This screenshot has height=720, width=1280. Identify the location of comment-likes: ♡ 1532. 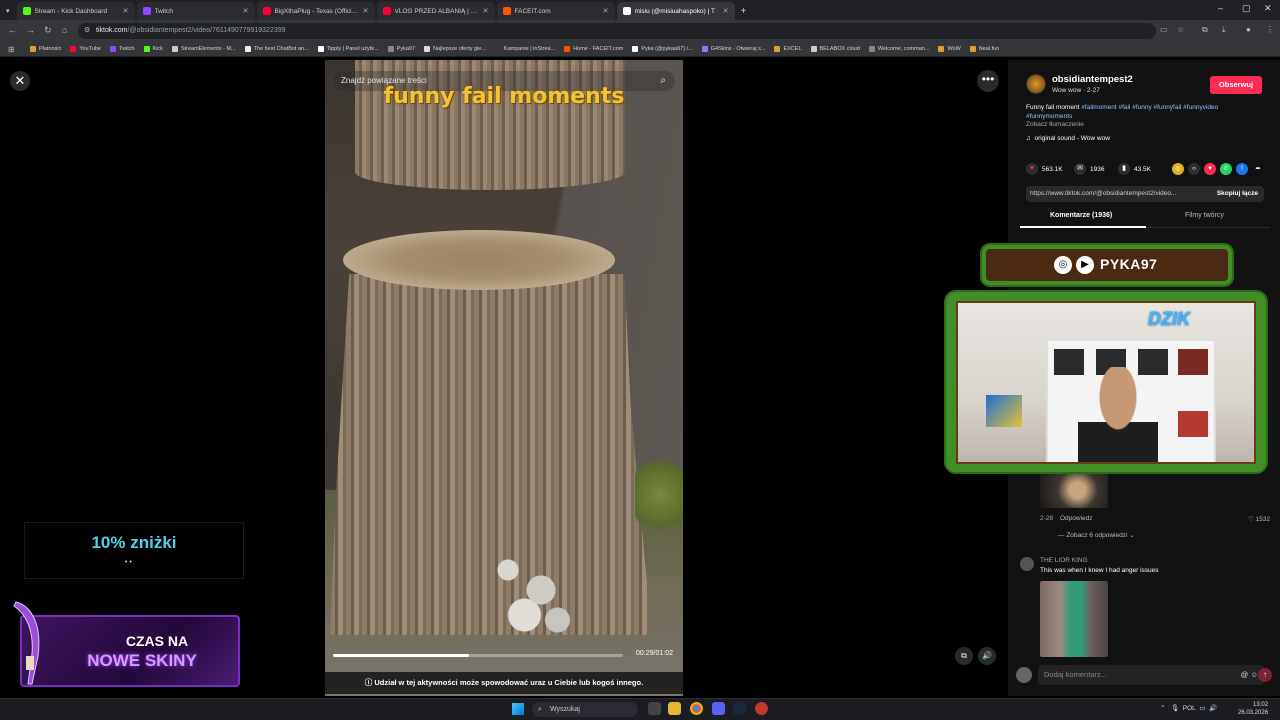
(1259, 519).